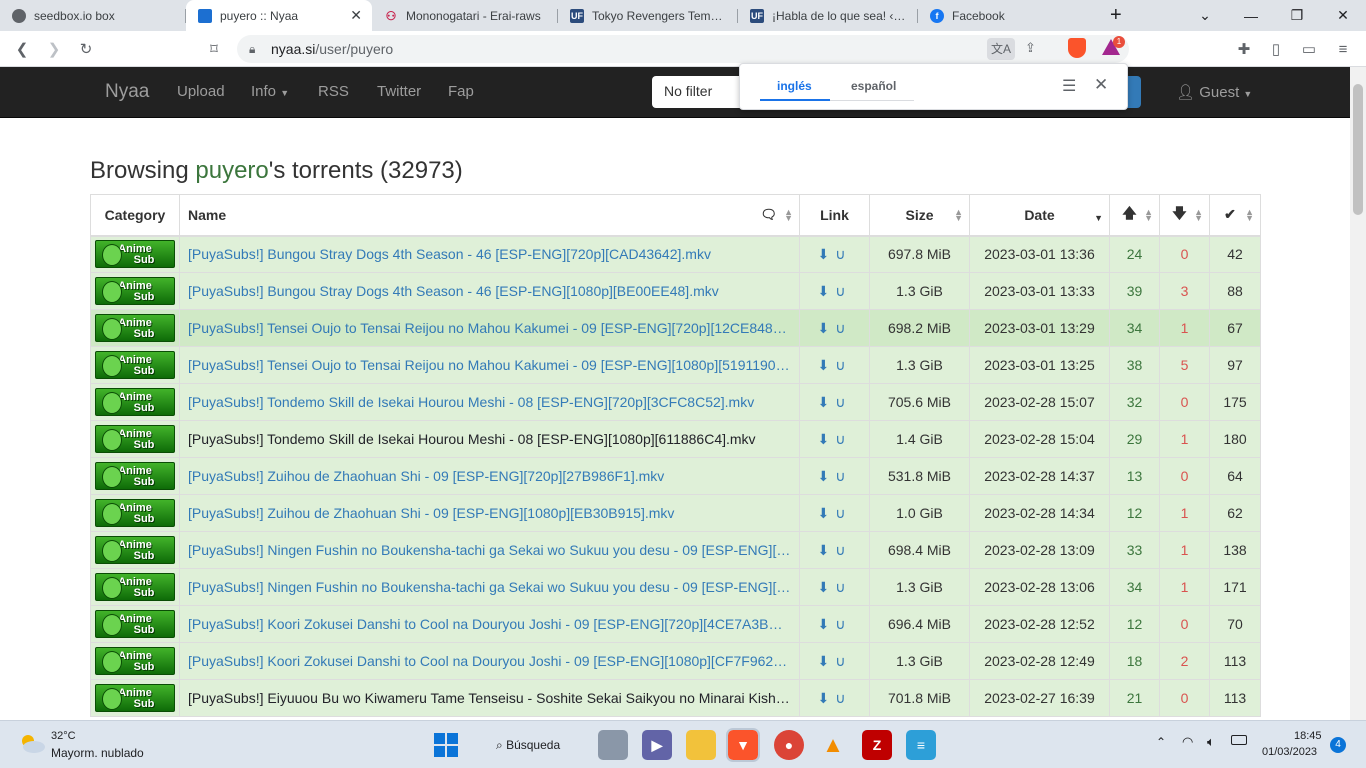 This screenshot has height=768, width=1366. I want to click on brave-shields-icon, so click(1077, 48).